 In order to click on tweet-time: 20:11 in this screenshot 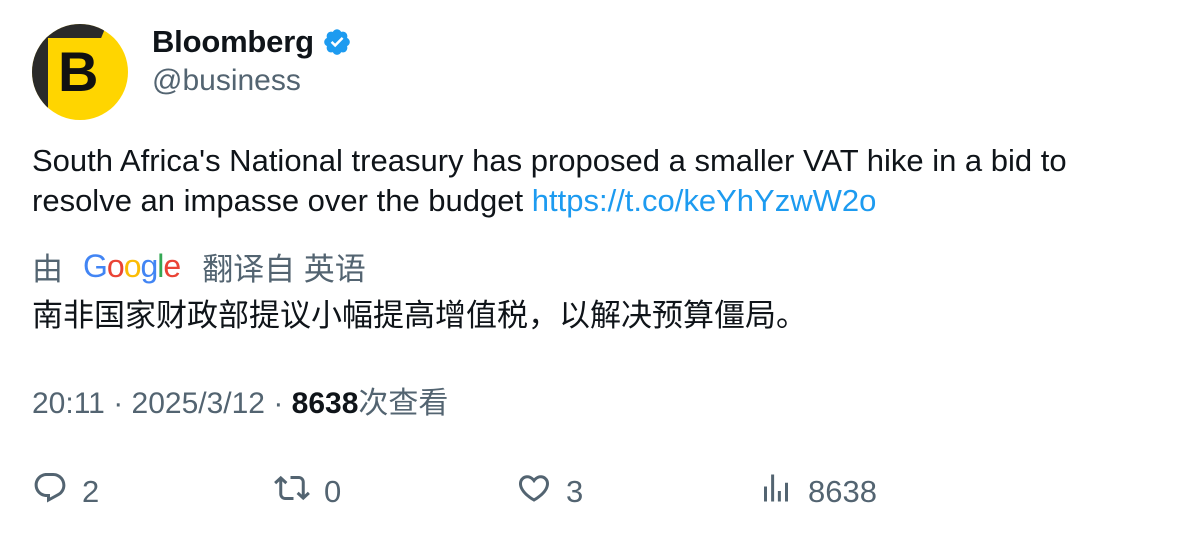, I will do `click(68, 403)`.